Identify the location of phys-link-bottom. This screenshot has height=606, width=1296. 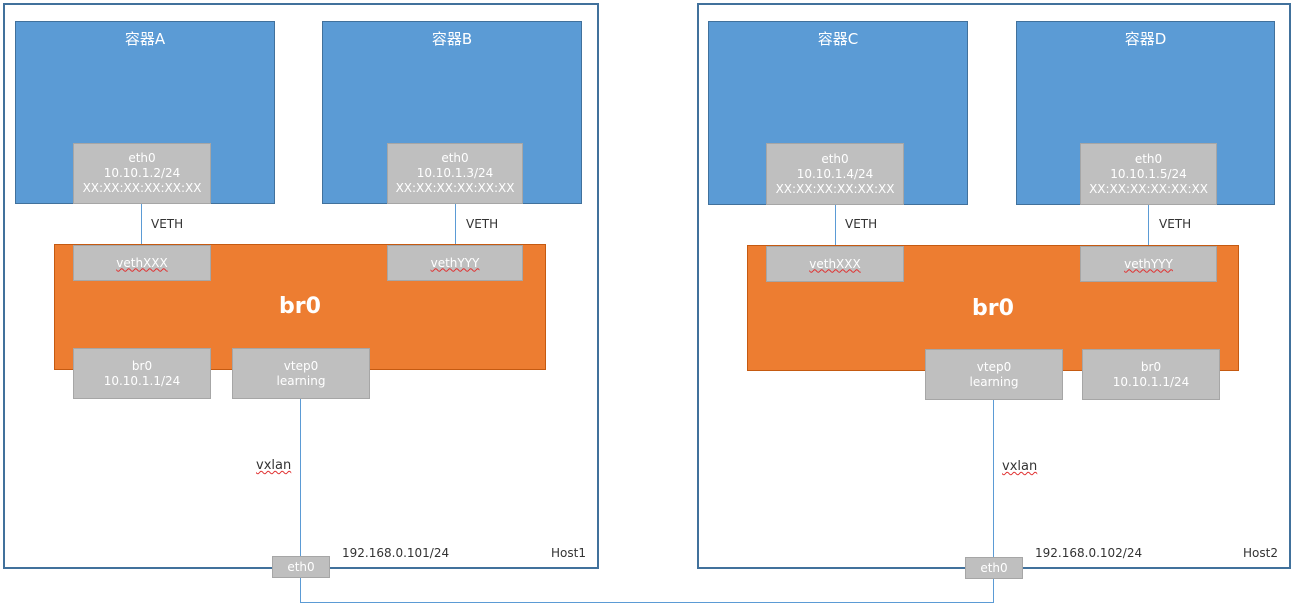
(647, 602).